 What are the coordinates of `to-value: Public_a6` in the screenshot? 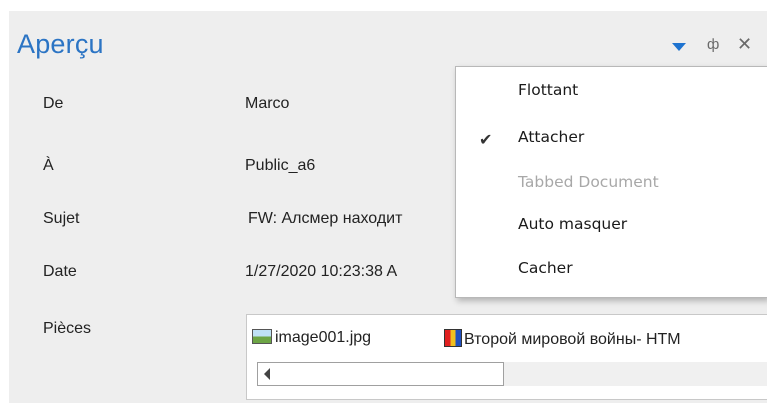 It's located at (280, 165).